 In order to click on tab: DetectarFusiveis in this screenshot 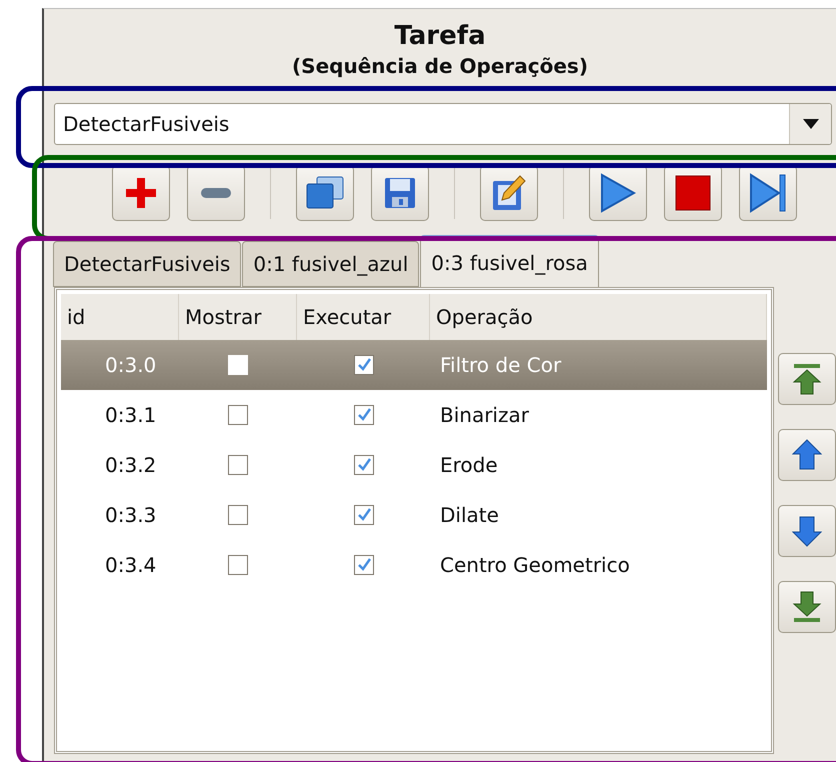, I will do `click(147, 264)`.